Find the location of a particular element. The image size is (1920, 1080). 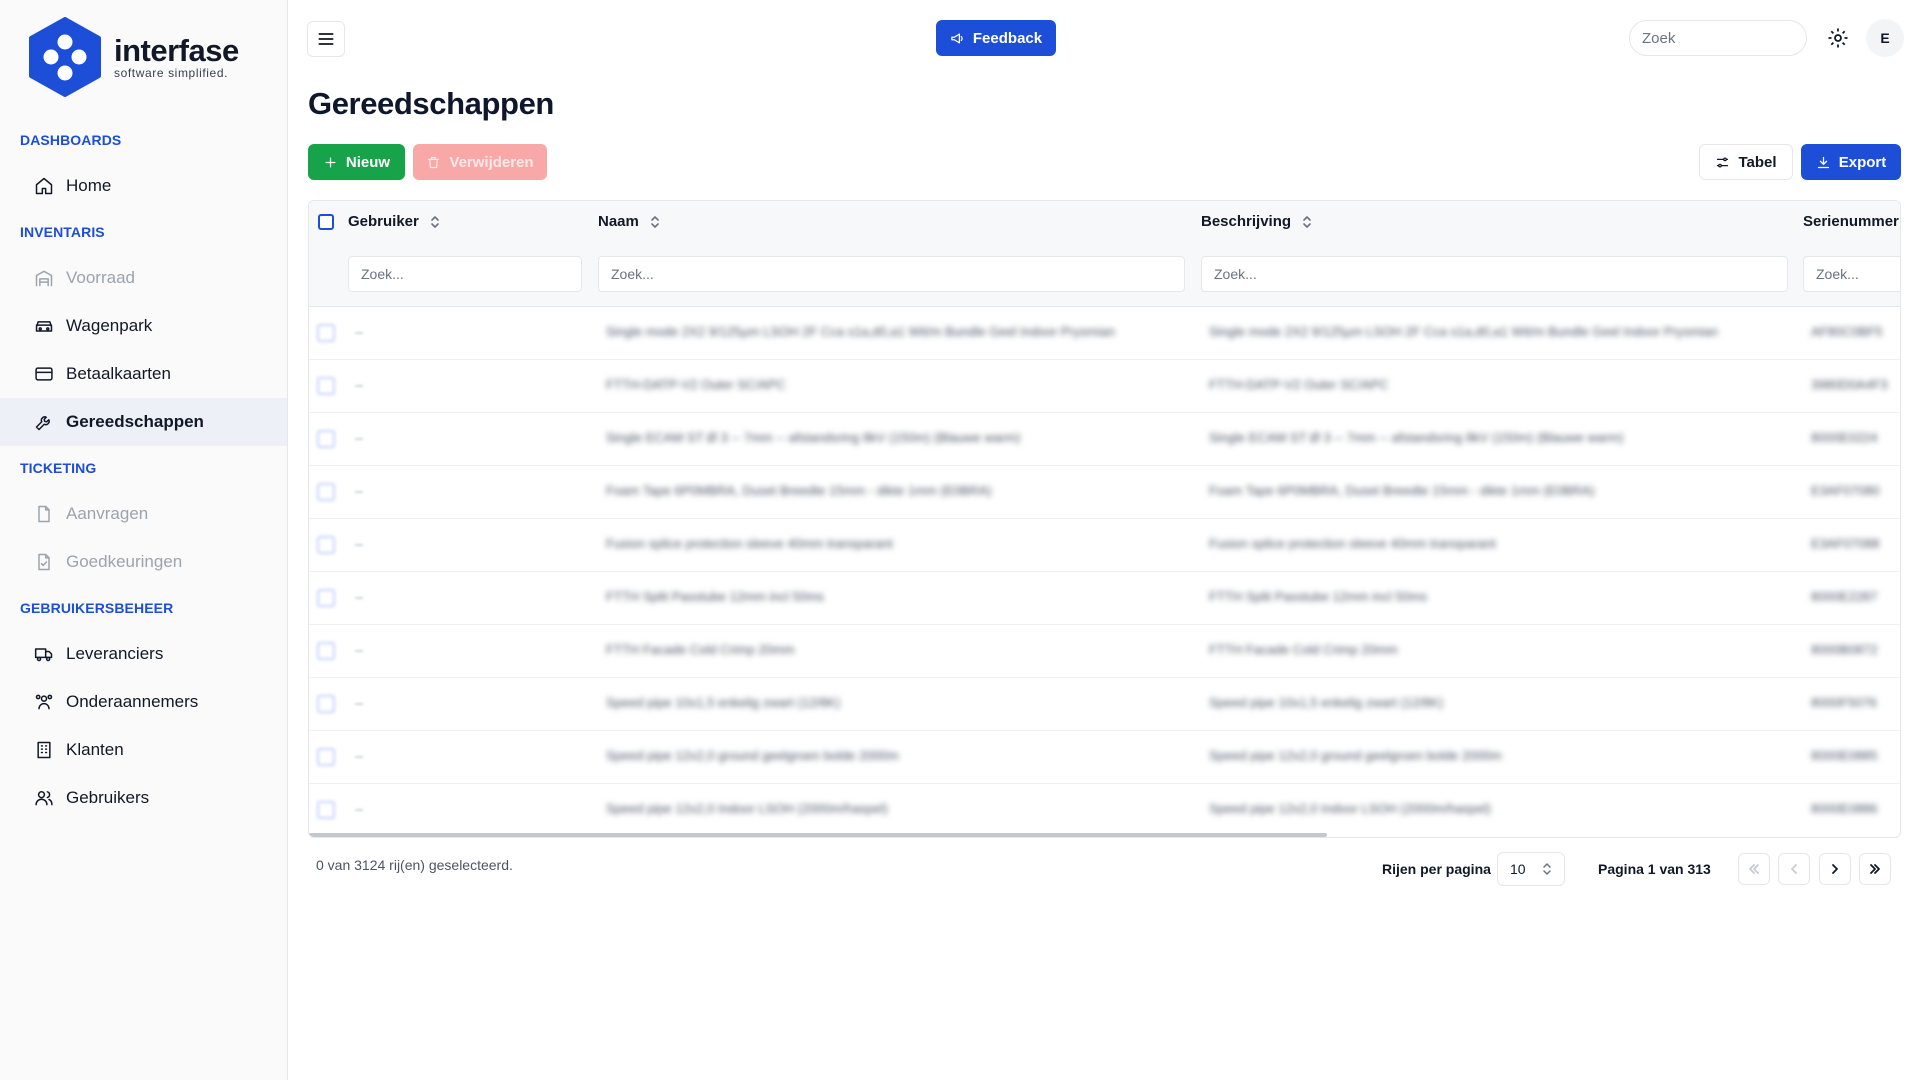

naam-cell: Speed pipe 10x1,5 enkelig zwart (12/8K) is located at coordinates (723, 702).